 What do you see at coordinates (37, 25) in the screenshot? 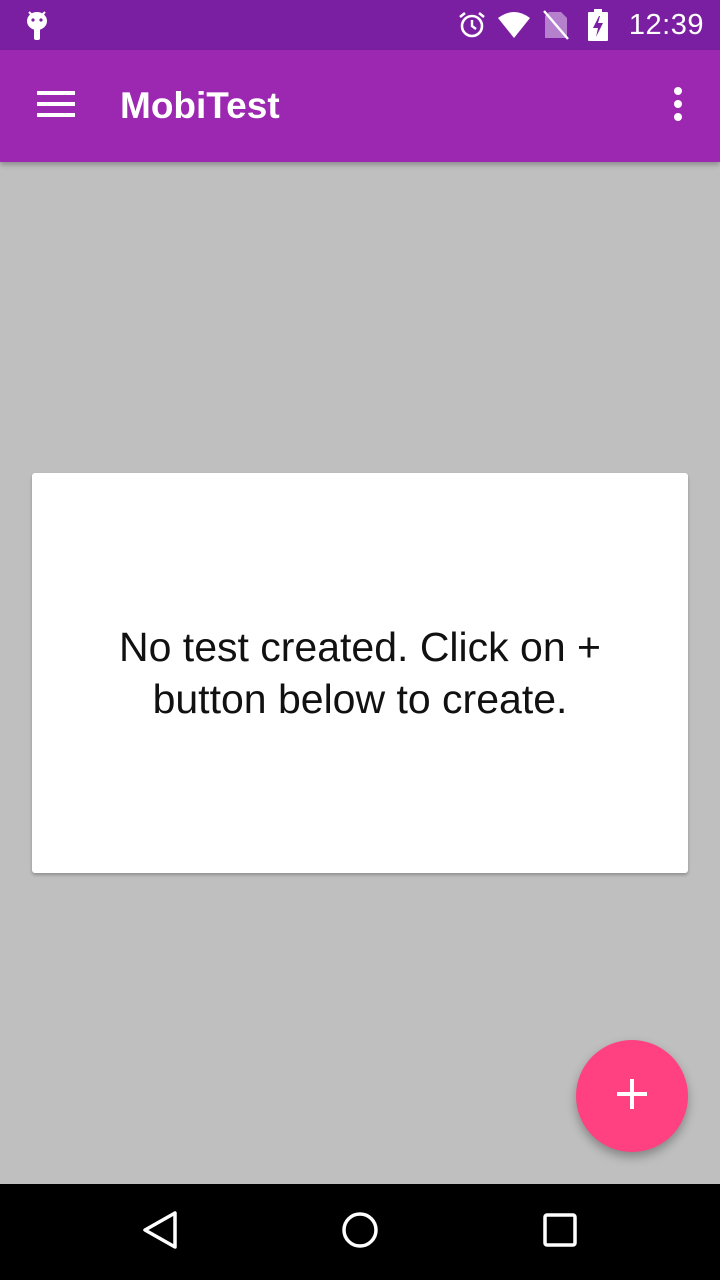
I see `android-debug-icon` at bounding box center [37, 25].